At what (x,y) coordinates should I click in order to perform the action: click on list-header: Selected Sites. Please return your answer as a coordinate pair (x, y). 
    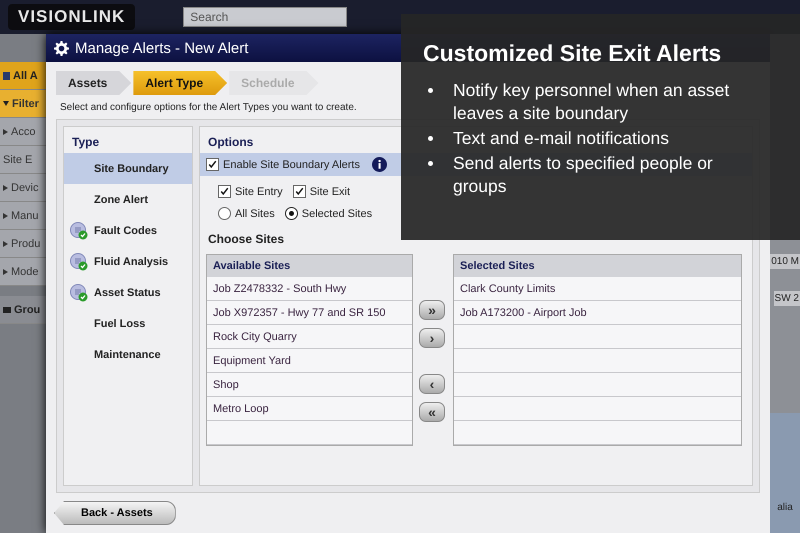
    Looking at the image, I should click on (597, 266).